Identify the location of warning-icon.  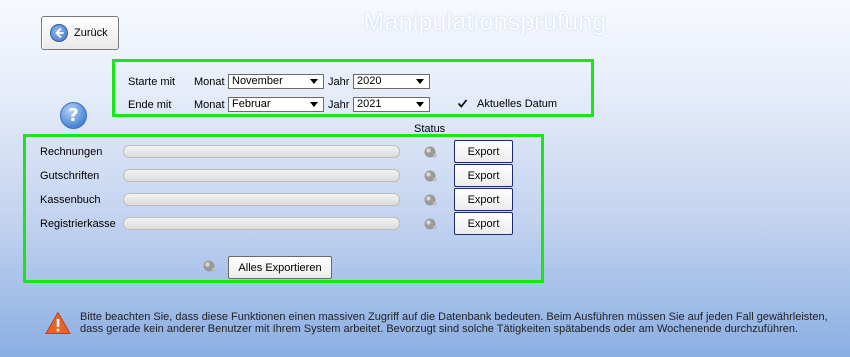
(58, 322).